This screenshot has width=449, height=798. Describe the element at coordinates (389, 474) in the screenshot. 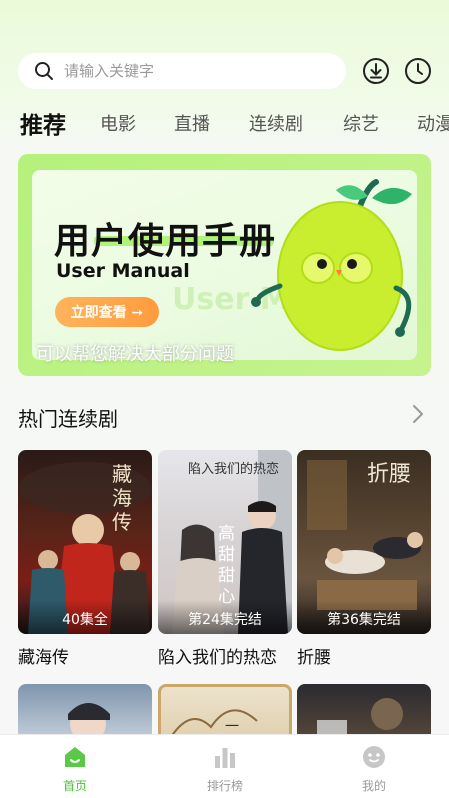

I see `poster-title: 折腰` at that location.